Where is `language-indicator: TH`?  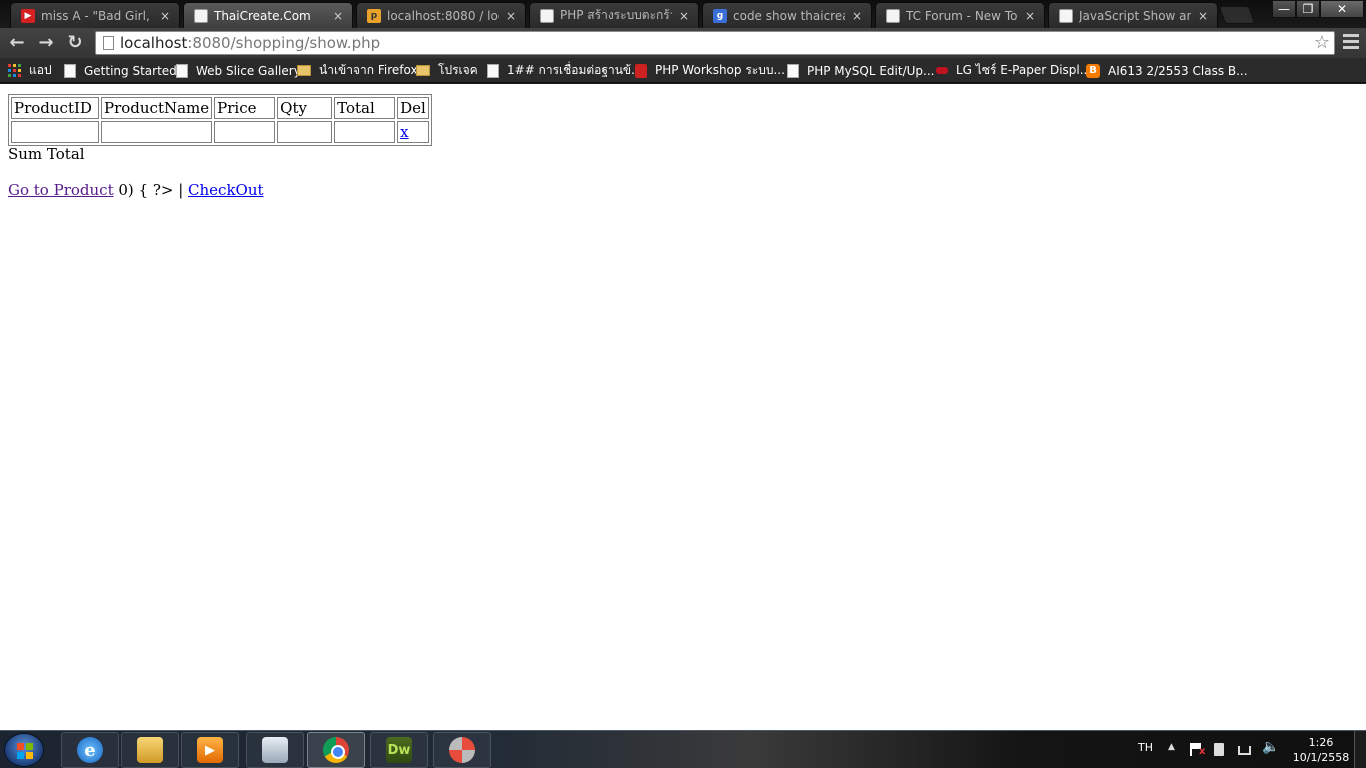
language-indicator: TH is located at coordinates (1145, 747).